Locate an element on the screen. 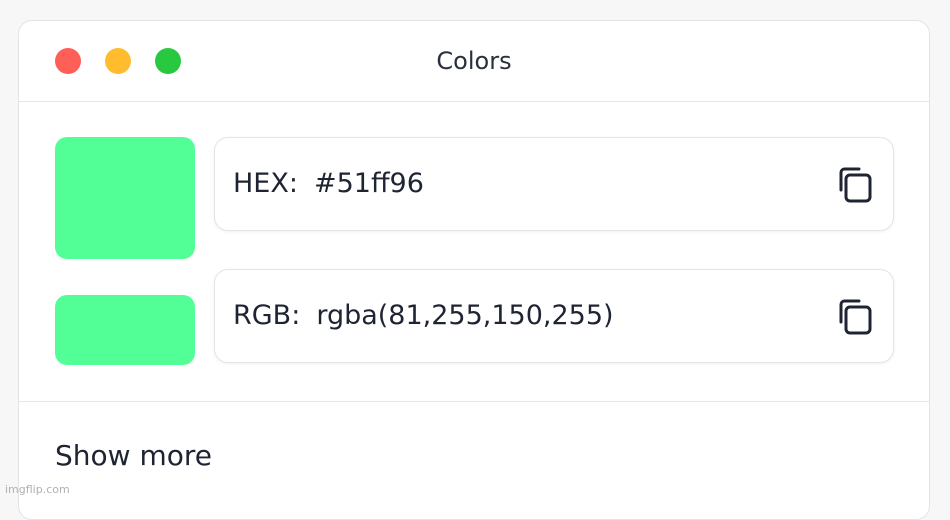 The width and height of the screenshot is (950, 520). hex-label: HEX: is located at coordinates (265, 183).